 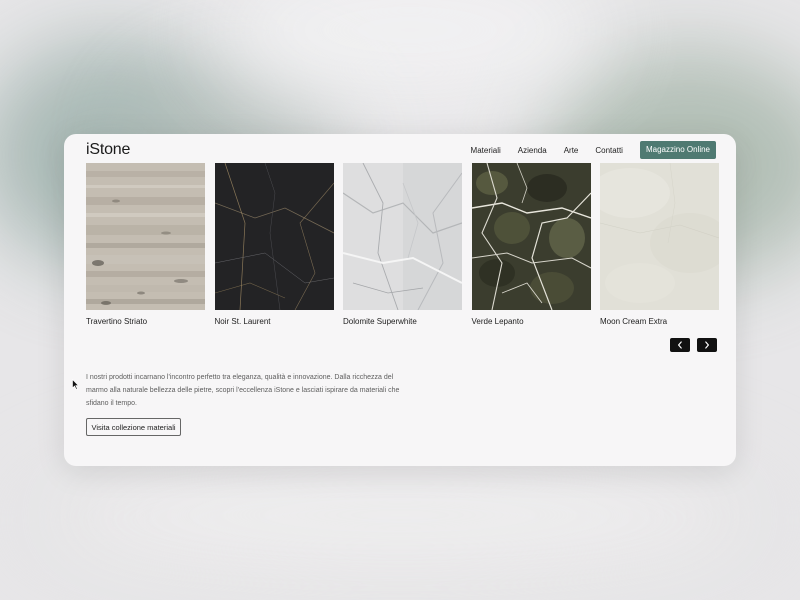 What do you see at coordinates (75, 384) in the screenshot?
I see `mouse-cursor-icon` at bounding box center [75, 384].